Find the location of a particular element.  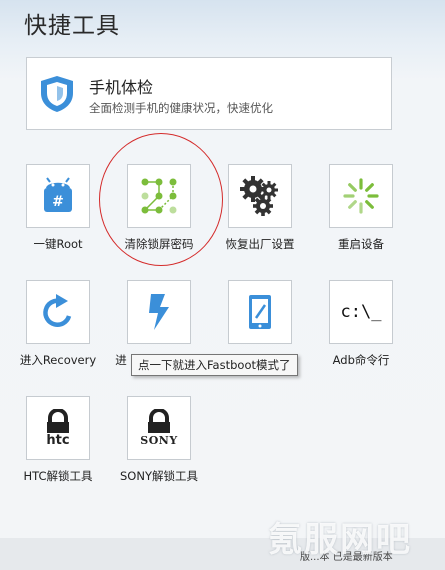

factory-reset-button is located at coordinates (260, 196).